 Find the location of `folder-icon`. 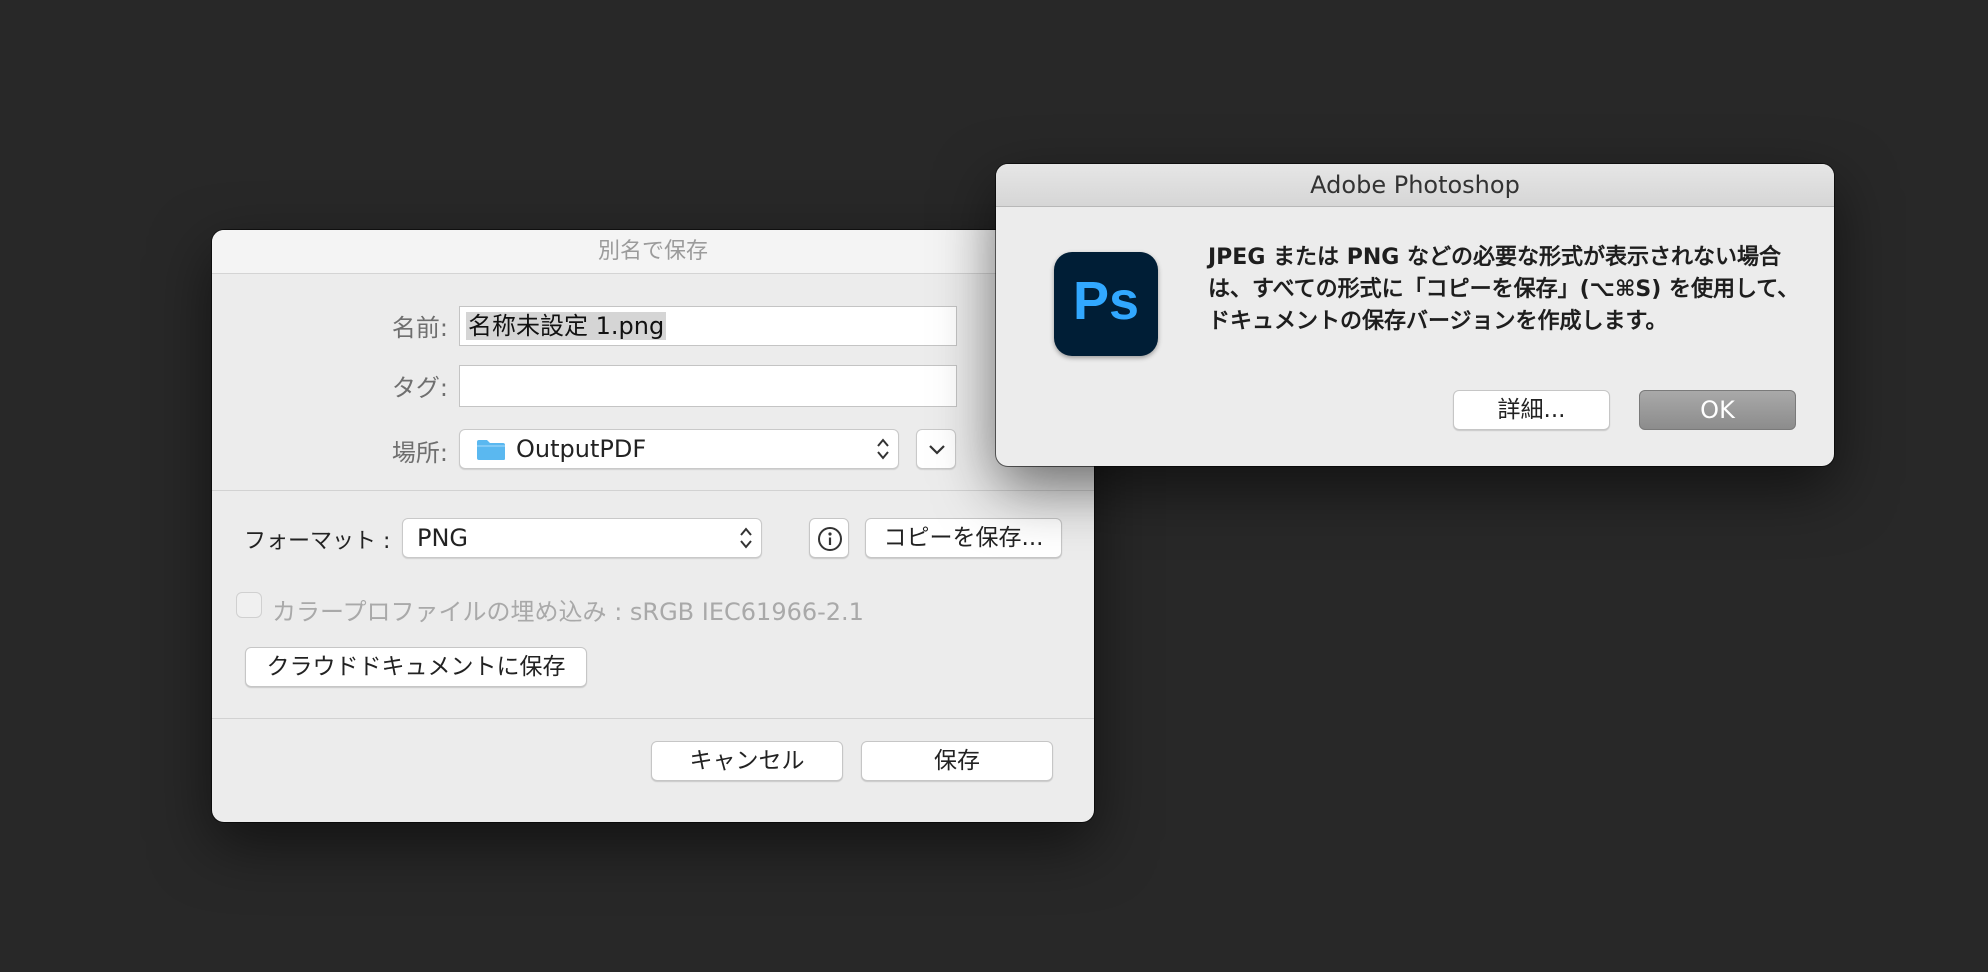

folder-icon is located at coordinates (491, 450).